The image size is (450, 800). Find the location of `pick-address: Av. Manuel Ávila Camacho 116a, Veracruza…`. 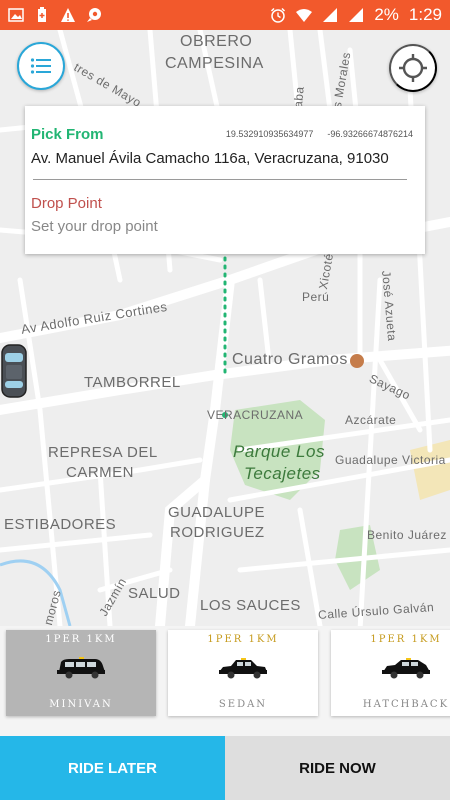

pick-address: Av. Manuel Ávila Camacho 116a, Veracruza… is located at coordinates (210, 158).